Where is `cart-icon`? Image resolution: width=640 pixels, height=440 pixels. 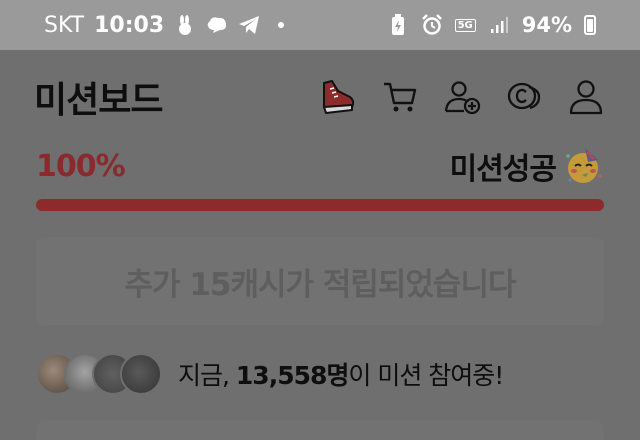
cart-icon is located at coordinates (400, 97).